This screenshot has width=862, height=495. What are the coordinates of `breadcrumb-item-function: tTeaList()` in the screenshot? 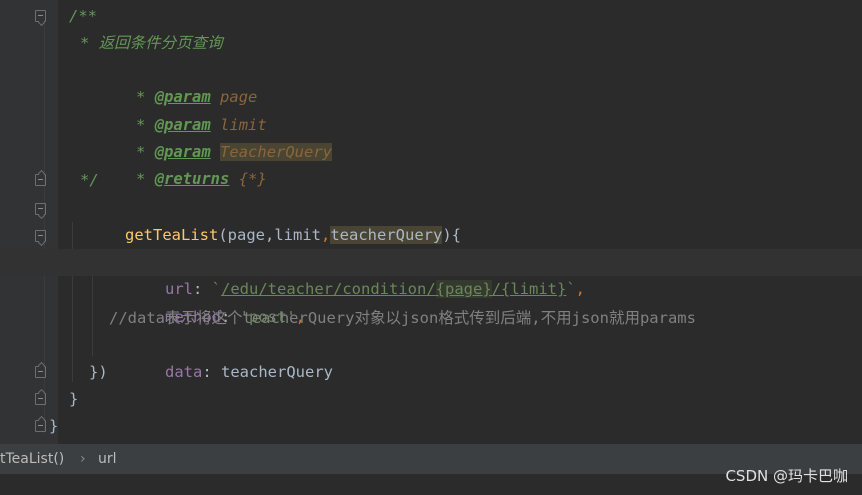 It's located at (32, 459).